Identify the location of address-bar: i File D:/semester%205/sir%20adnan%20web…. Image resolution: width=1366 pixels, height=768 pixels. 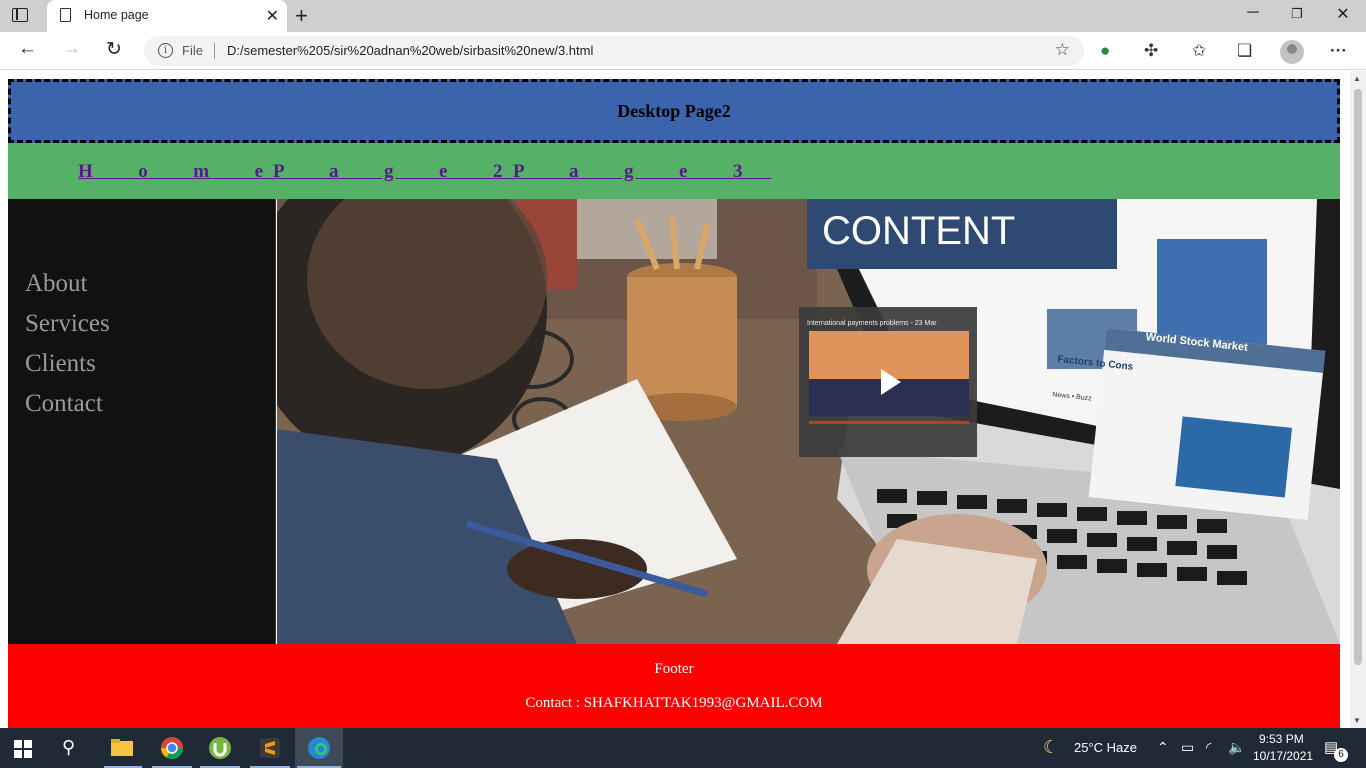
(614, 51).